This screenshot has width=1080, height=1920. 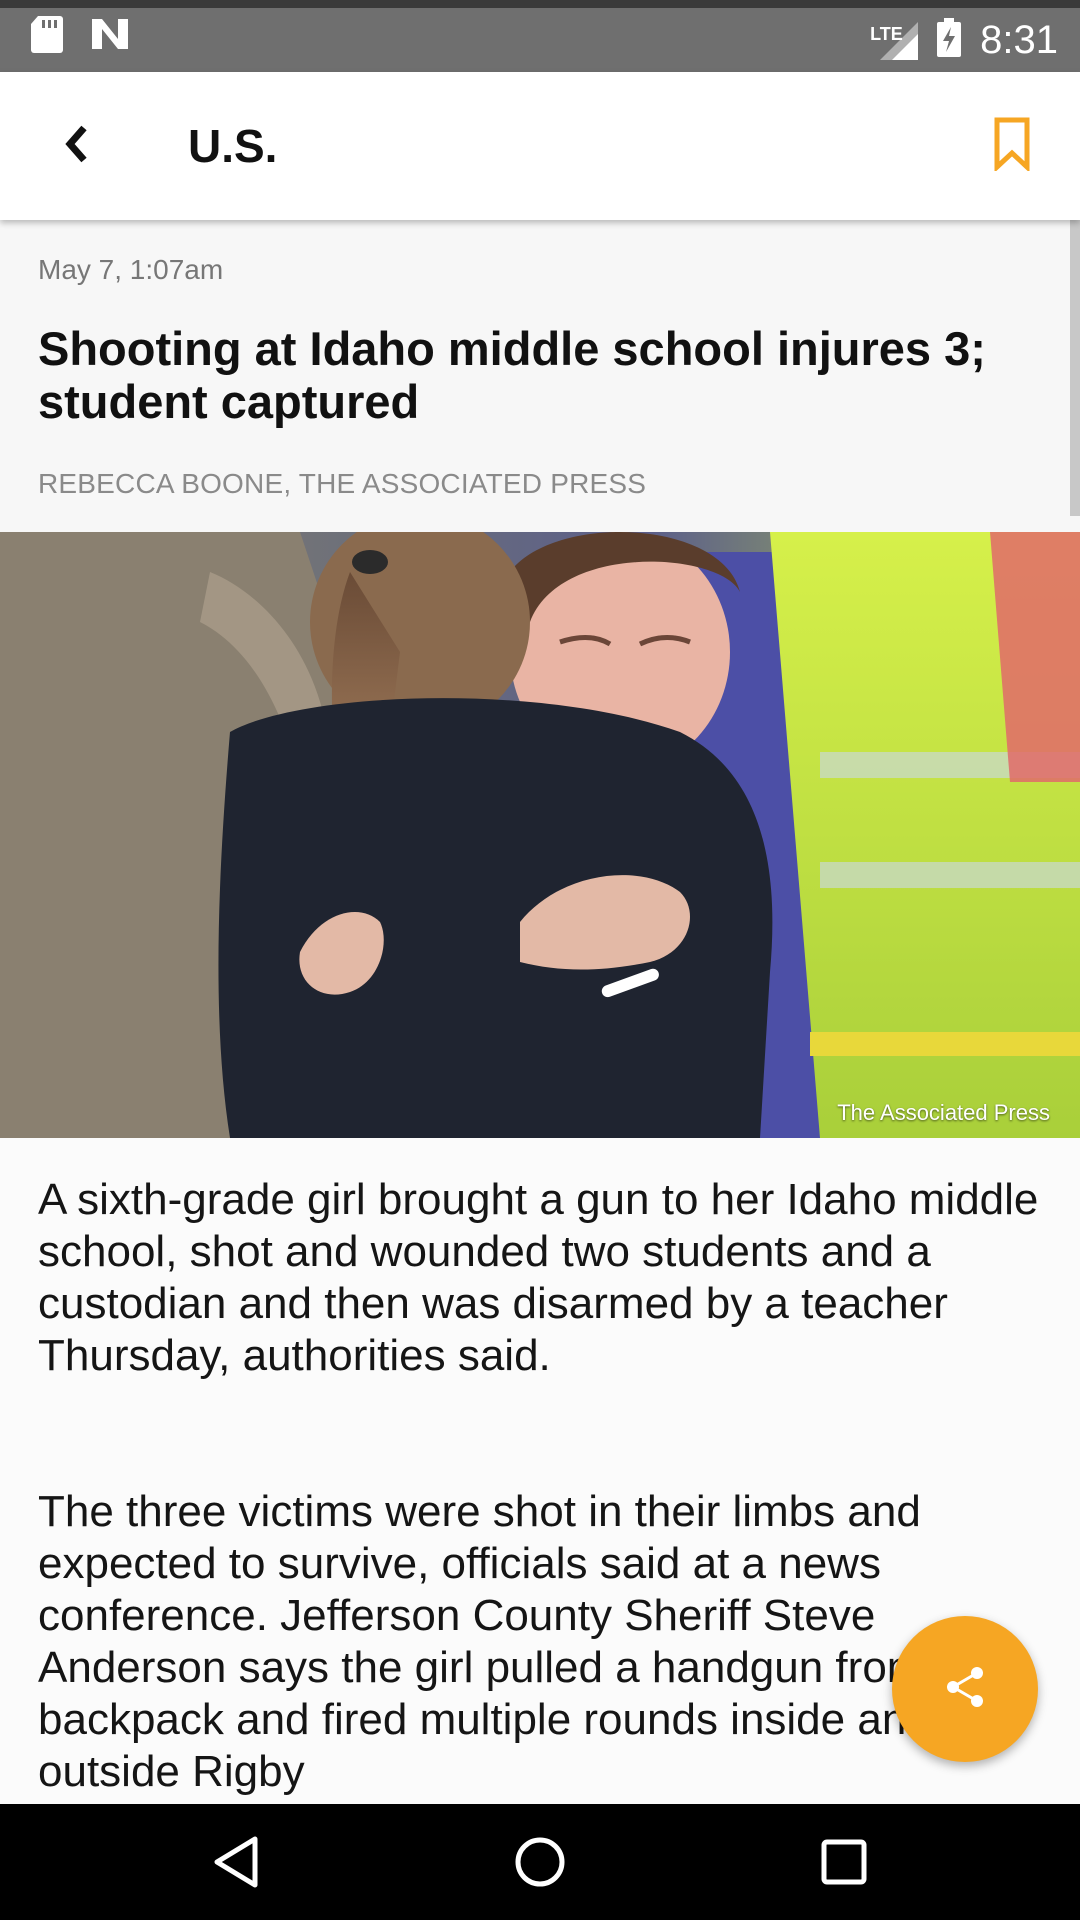 I want to click on navigation-bar, so click(x=540, y=1862).